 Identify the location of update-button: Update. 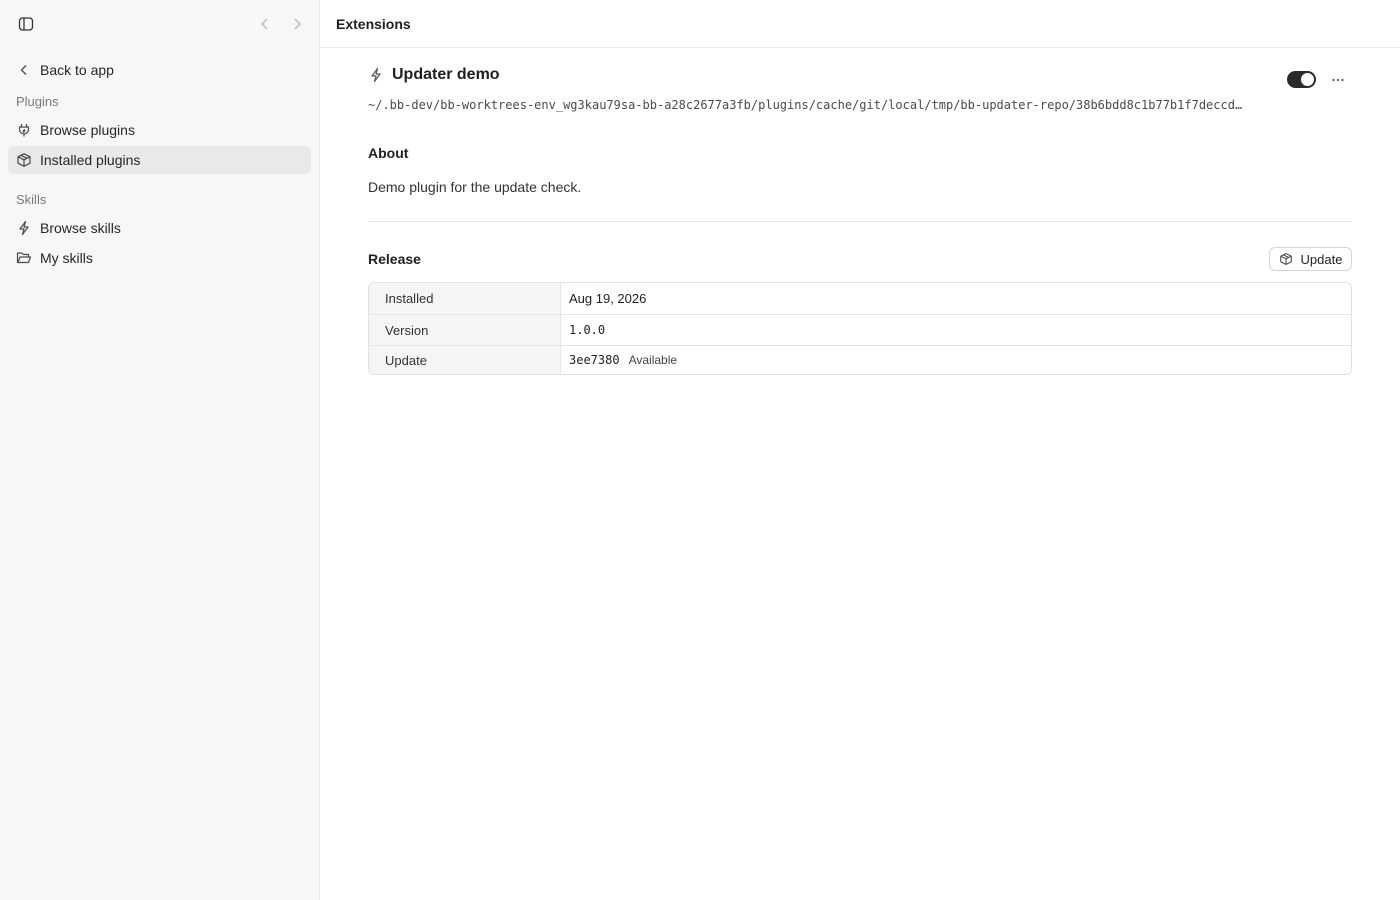
(1310, 259).